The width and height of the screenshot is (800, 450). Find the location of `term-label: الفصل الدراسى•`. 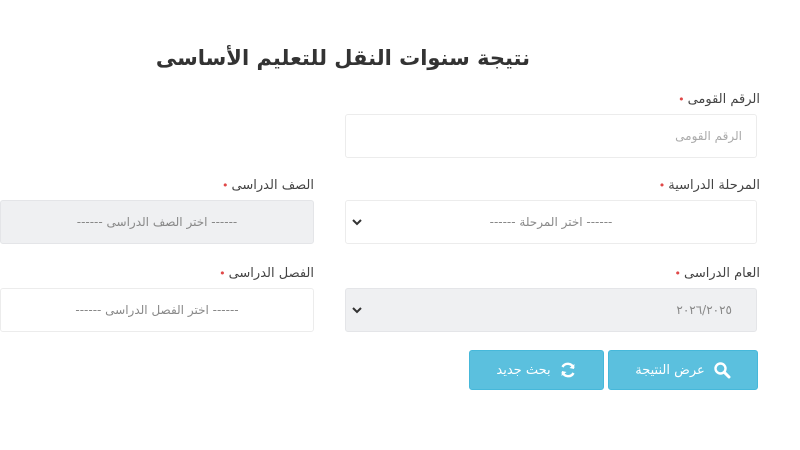

term-label: الفصل الدراسى• is located at coordinates (266, 273).